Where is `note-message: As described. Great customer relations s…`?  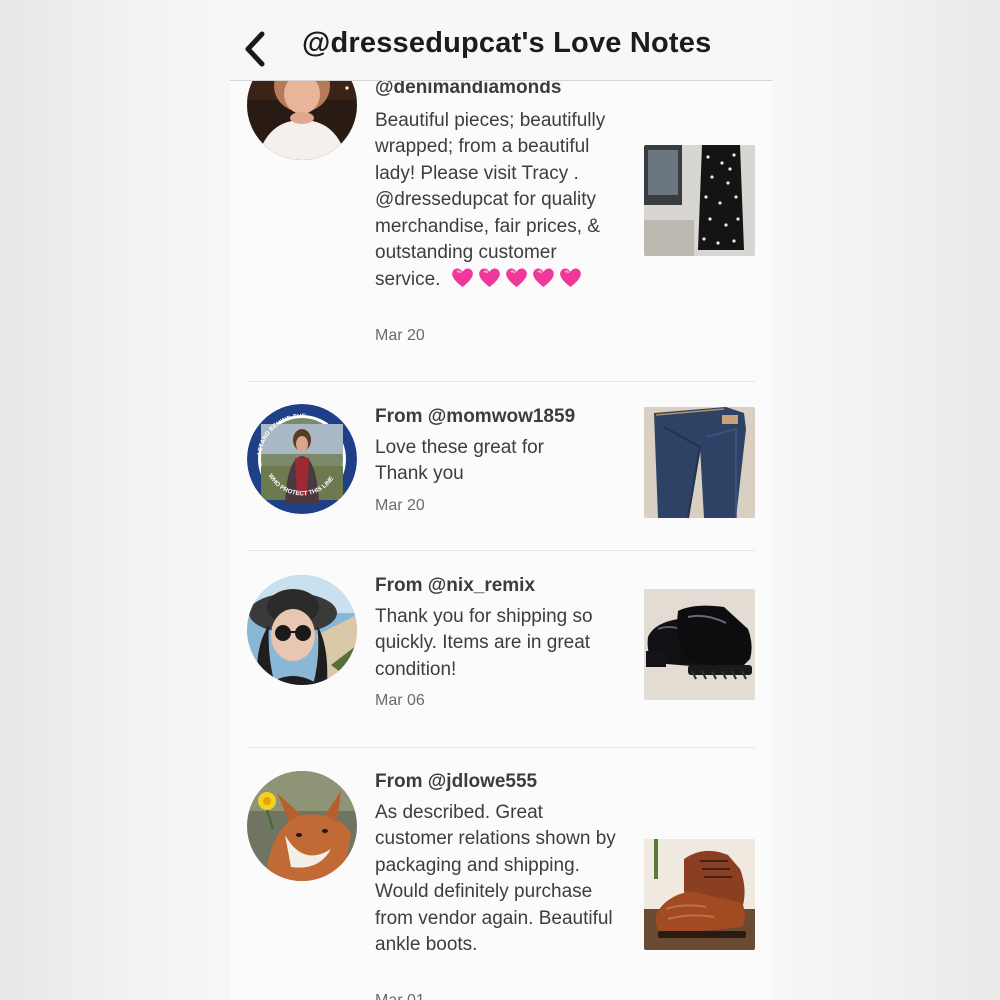
note-message: As described. Great customer relations s… is located at coordinates (495, 879).